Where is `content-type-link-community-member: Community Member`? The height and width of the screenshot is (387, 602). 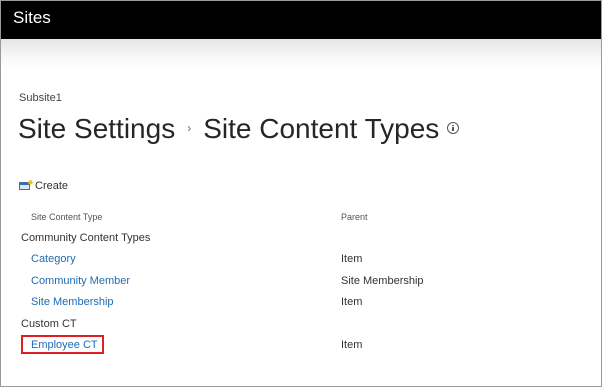
content-type-link-community-member: Community Member is located at coordinates (80, 281).